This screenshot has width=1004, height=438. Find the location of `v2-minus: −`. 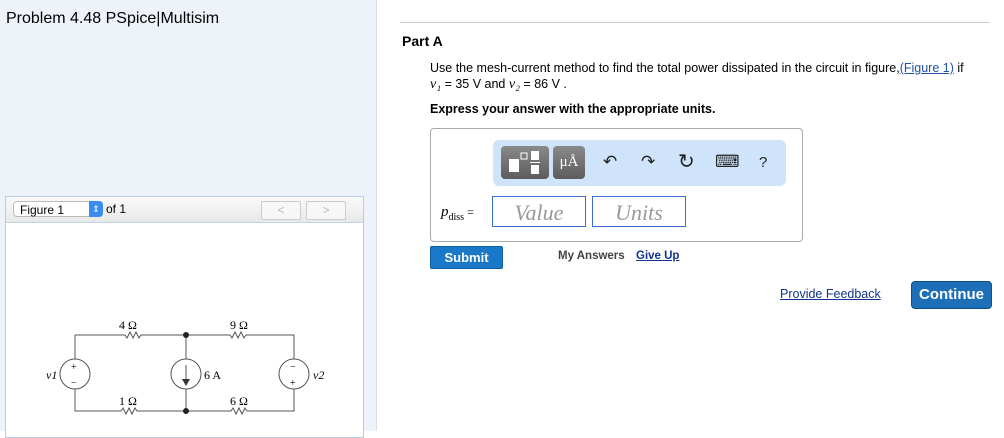

v2-minus: − is located at coordinates (293, 367).